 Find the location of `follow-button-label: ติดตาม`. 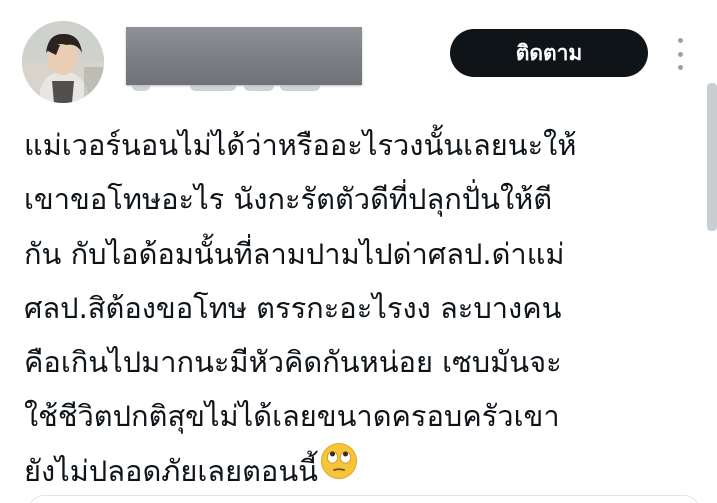

follow-button-label: ติดตาม is located at coordinates (549, 52).